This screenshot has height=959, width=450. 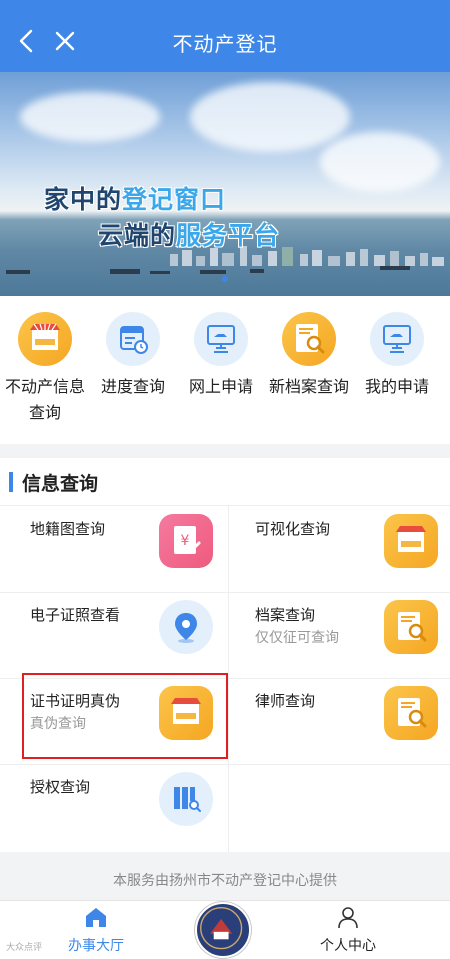 What do you see at coordinates (225, 279) in the screenshot?
I see `carousel-dot-active` at bounding box center [225, 279].